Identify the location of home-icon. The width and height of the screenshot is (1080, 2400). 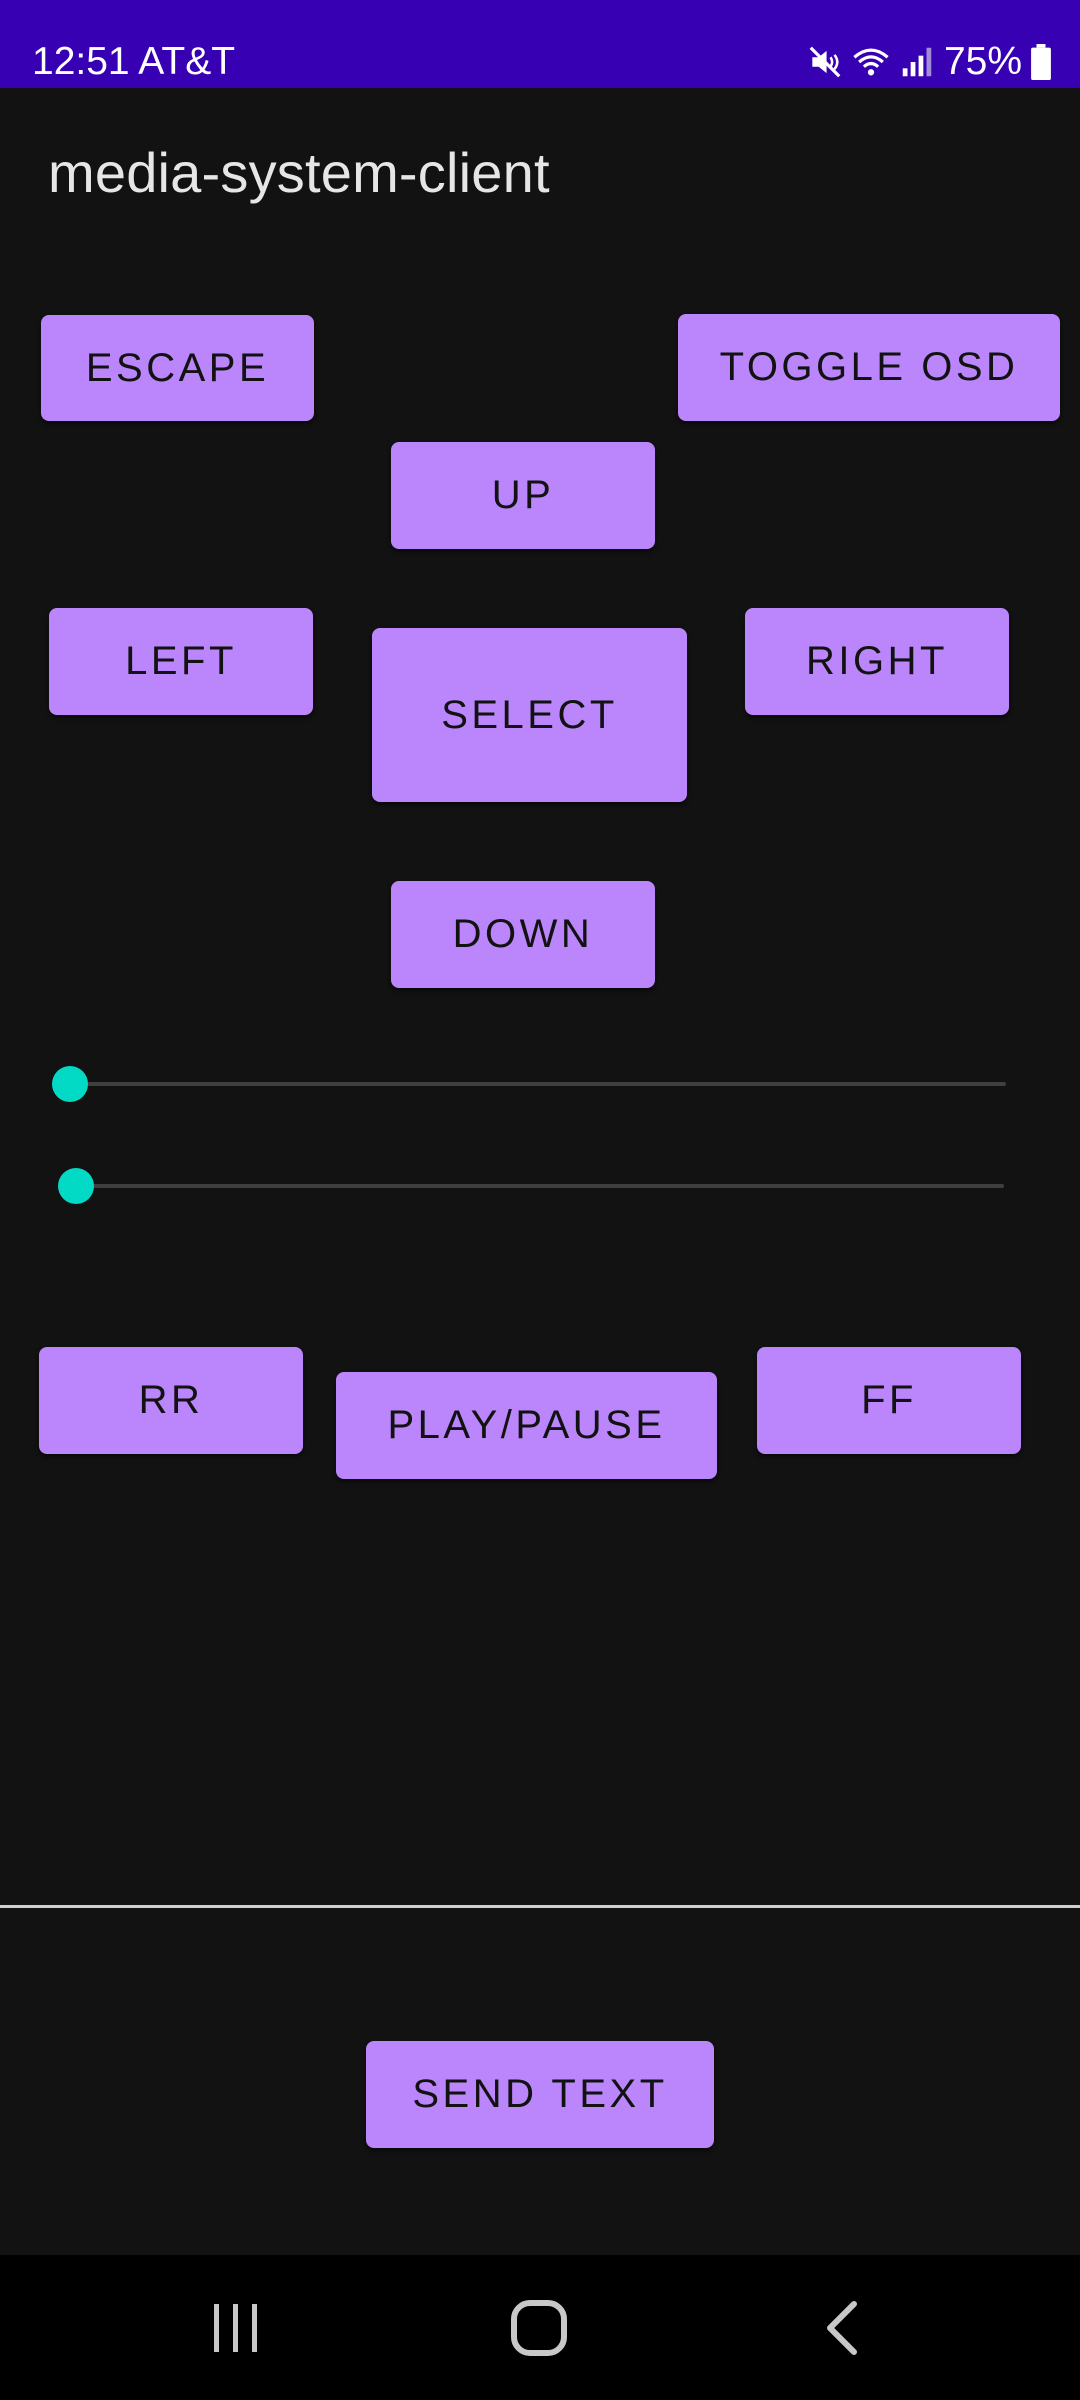
(539, 2327).